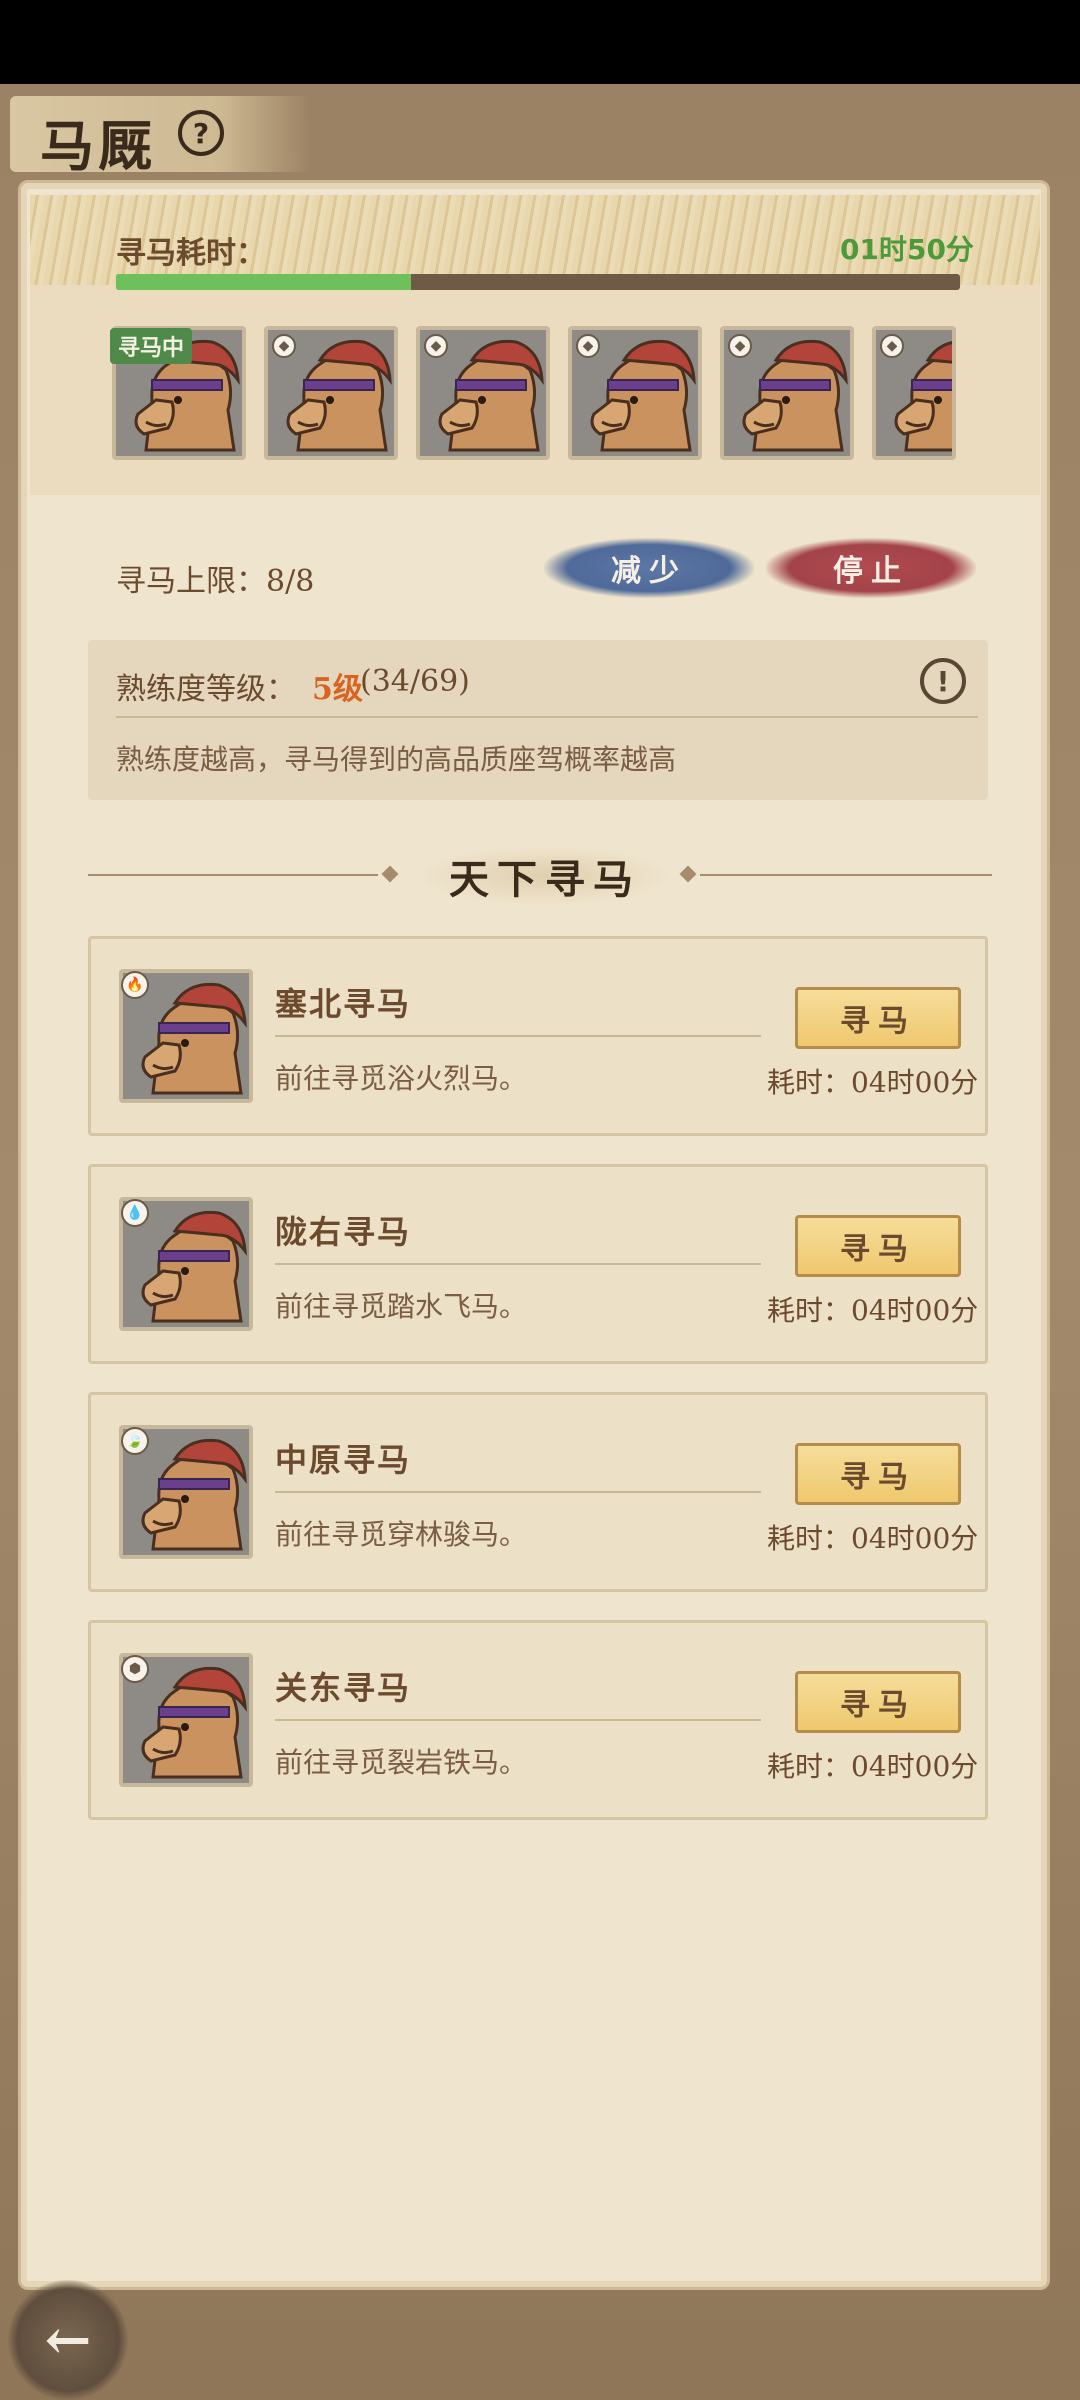  What do you see at coordinates (871, 568) in the screenshot?
I see `stop-button: 停止` at bounding box center [871, 568].